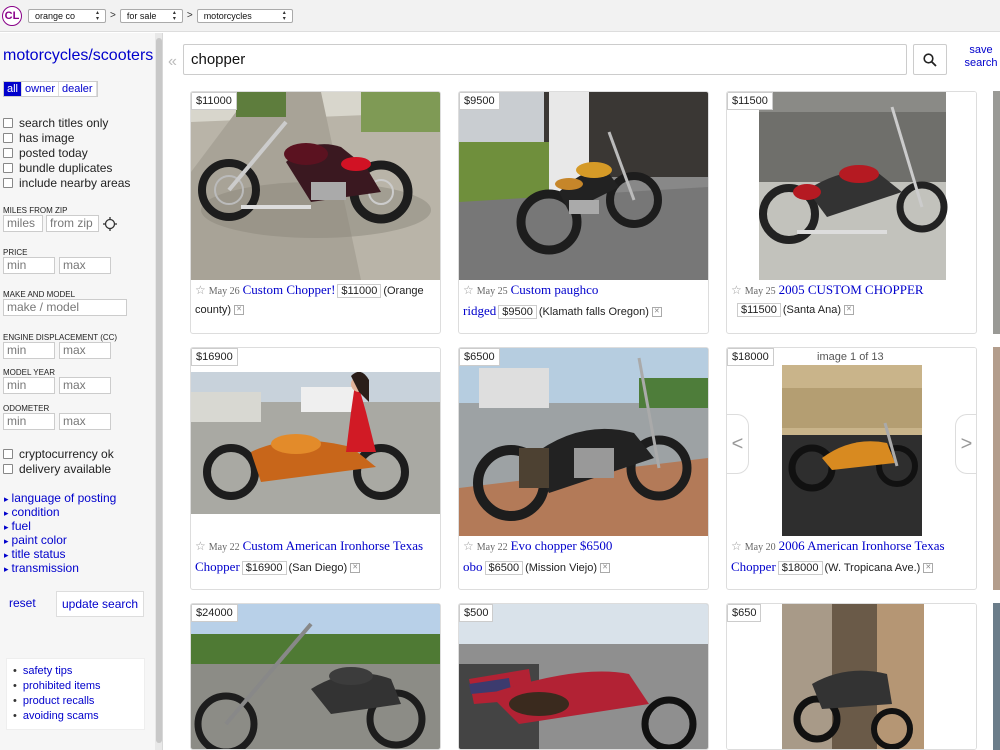  Describe the element at coordinates (78, 701) in the screenshot. I see `product-recalls-link: product recalls` at that location.